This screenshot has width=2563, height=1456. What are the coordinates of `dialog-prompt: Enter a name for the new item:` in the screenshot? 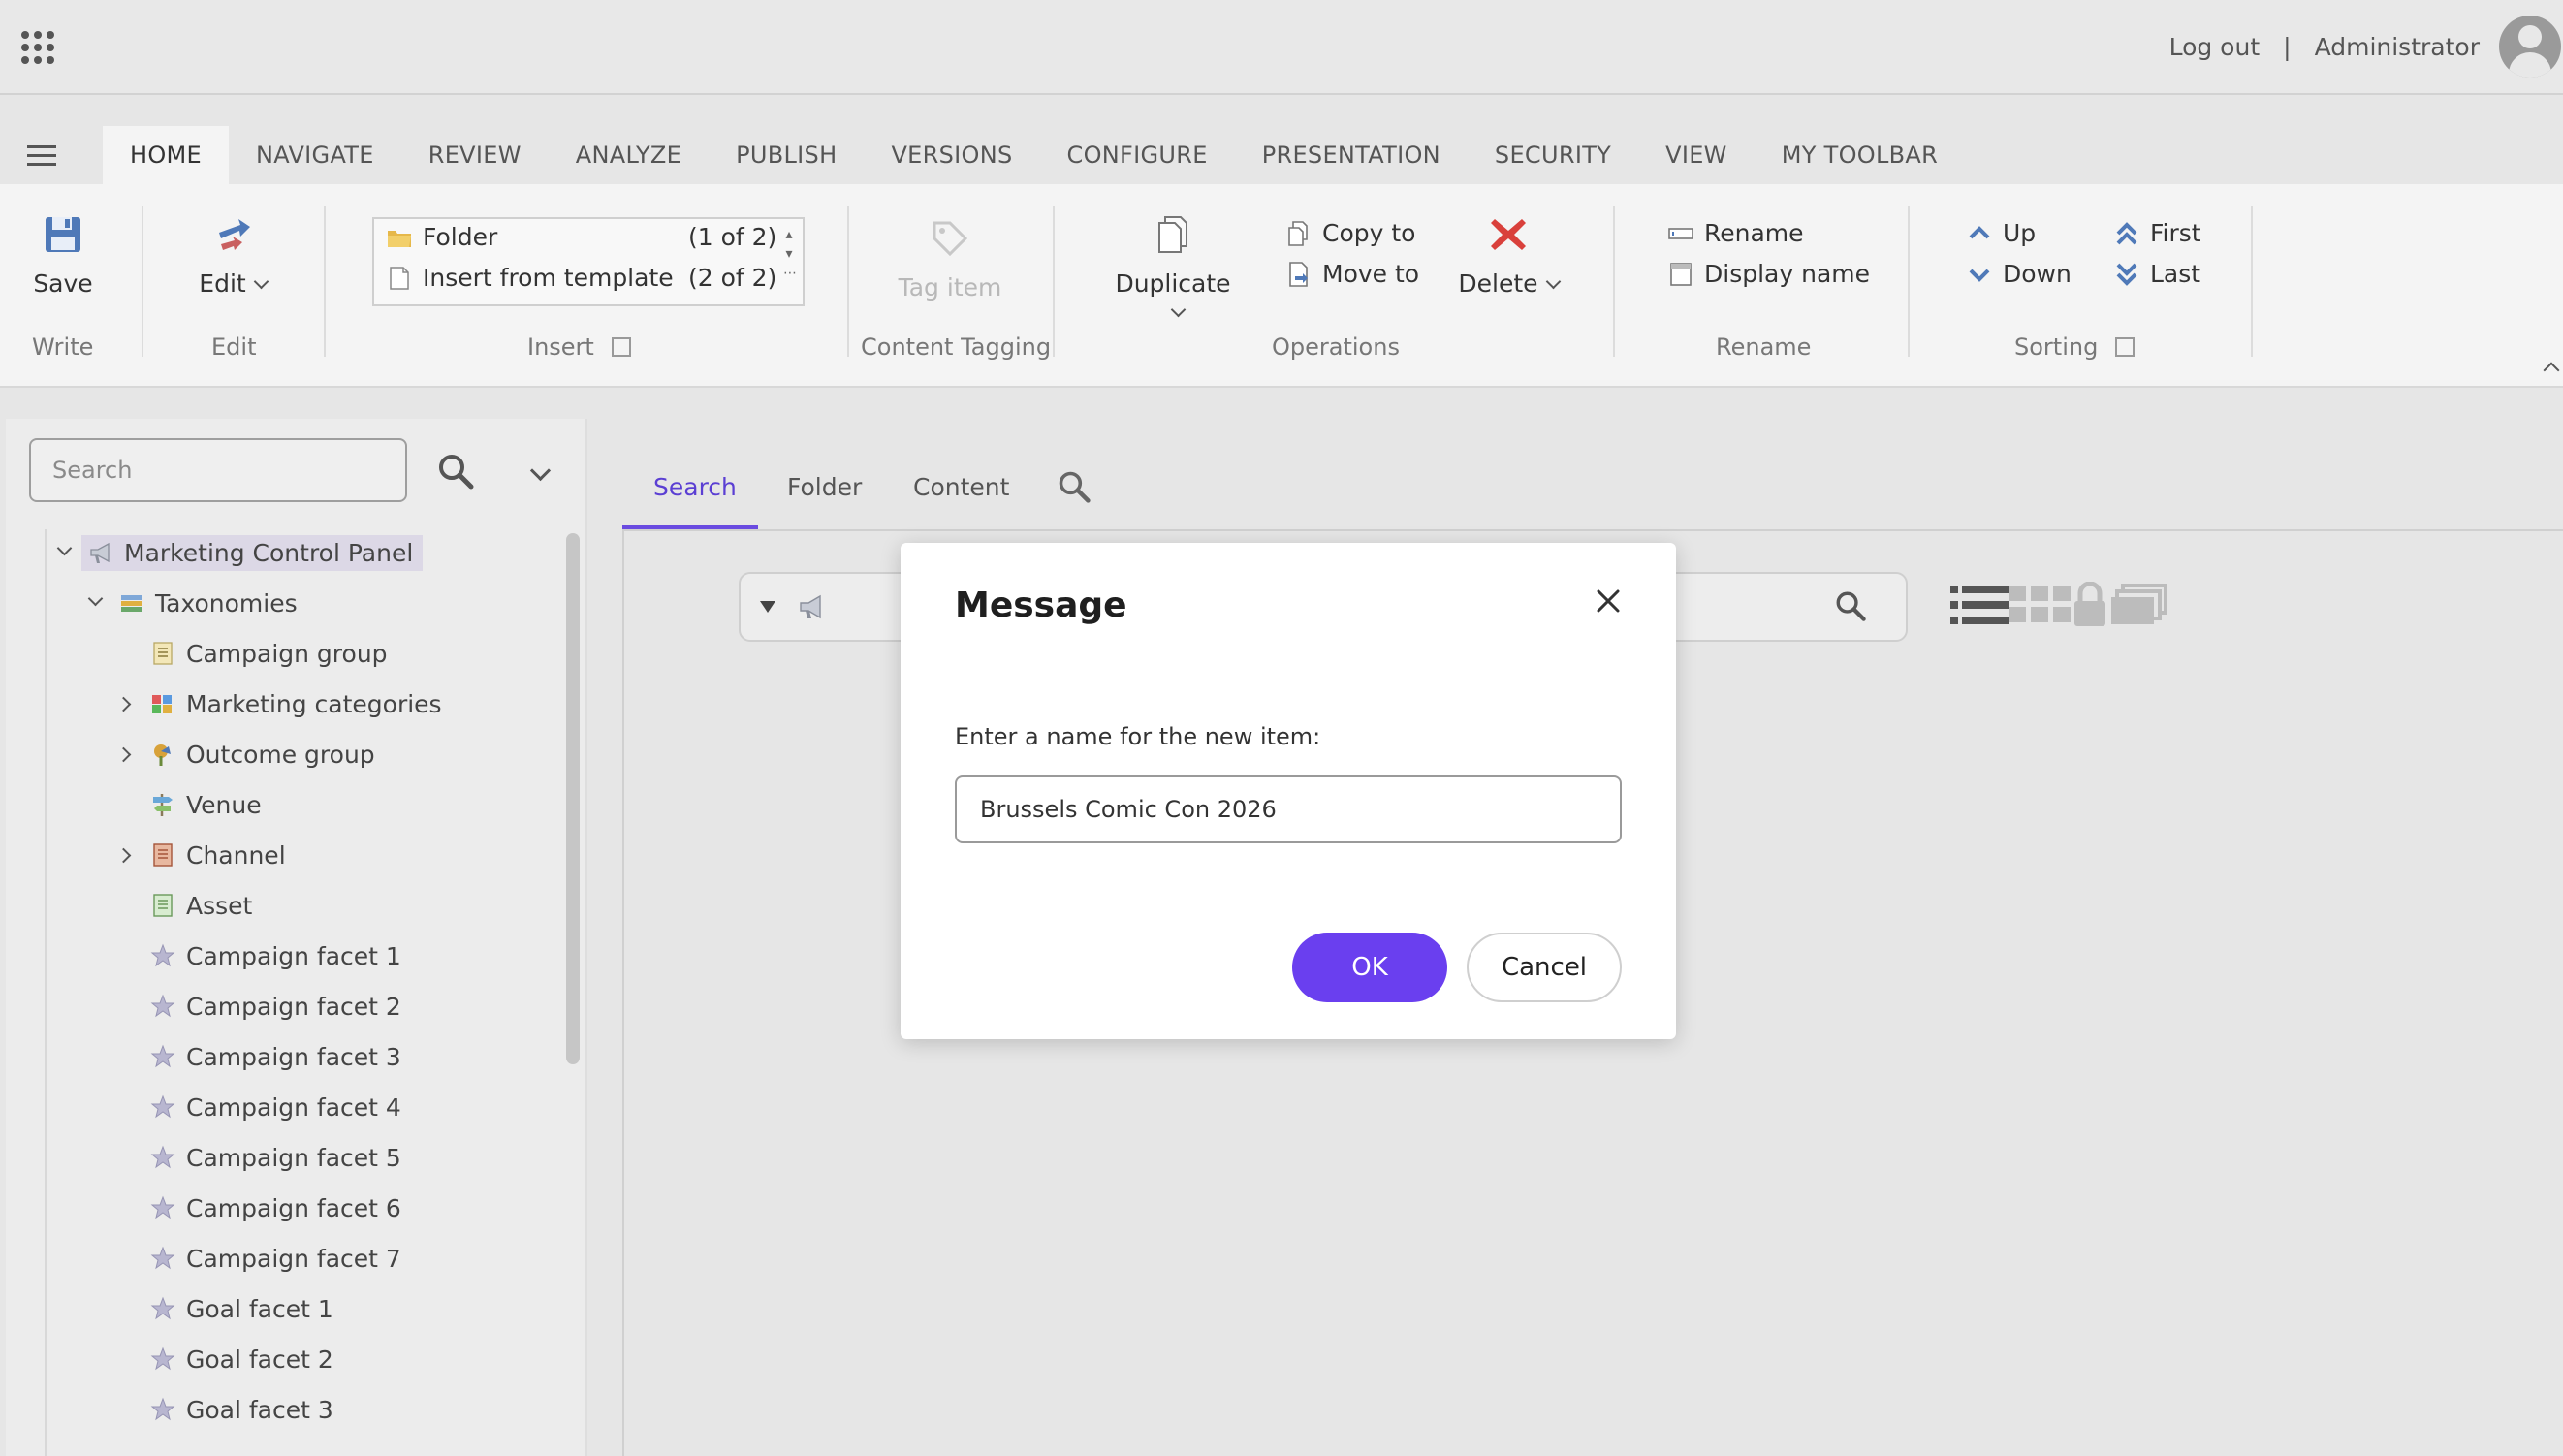 It's located at (1138, 737).